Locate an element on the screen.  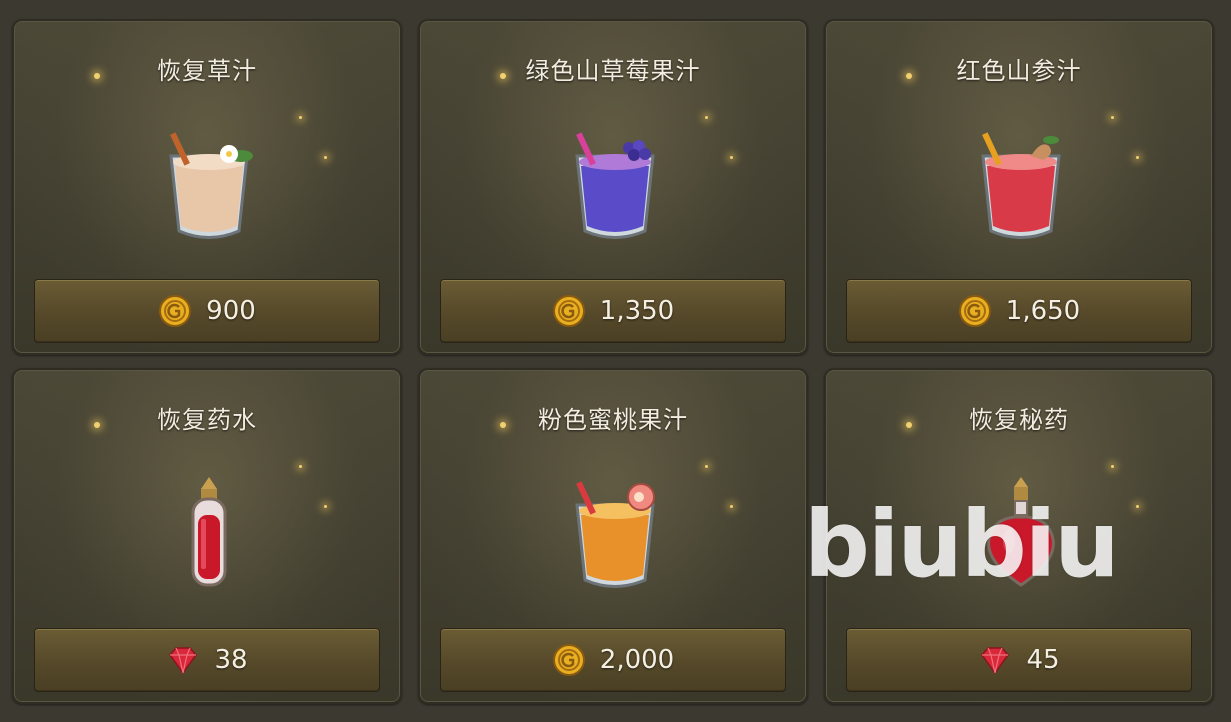
shop-item-card: 恢复草汁 900 is located at coordinates (207, 187).